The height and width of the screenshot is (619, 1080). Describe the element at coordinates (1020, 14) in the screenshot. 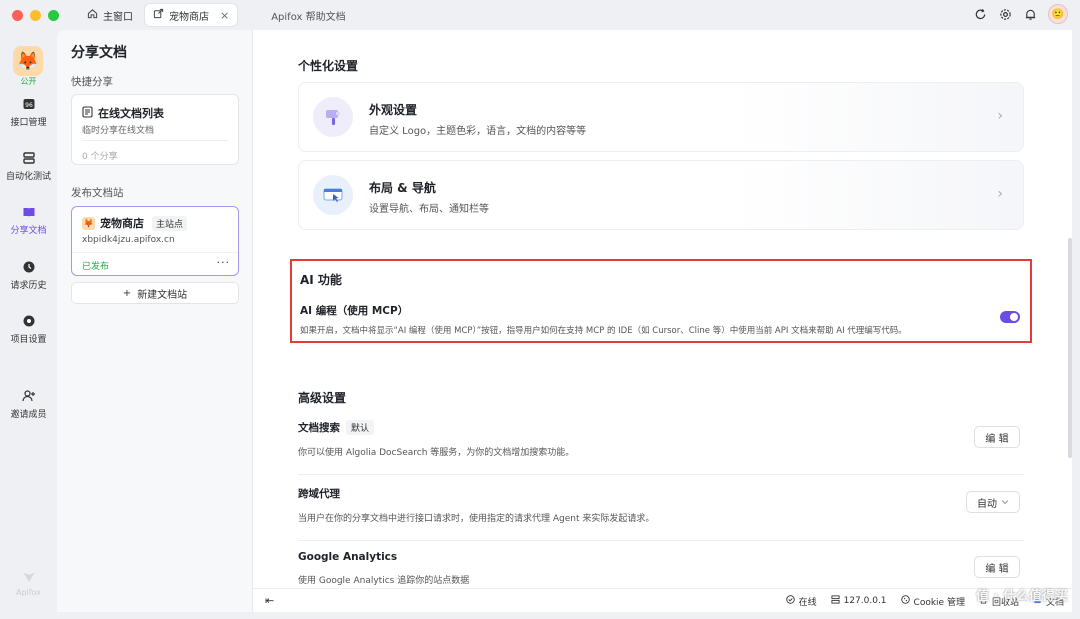

I see `titlebar-actions: 🙂` at that location.